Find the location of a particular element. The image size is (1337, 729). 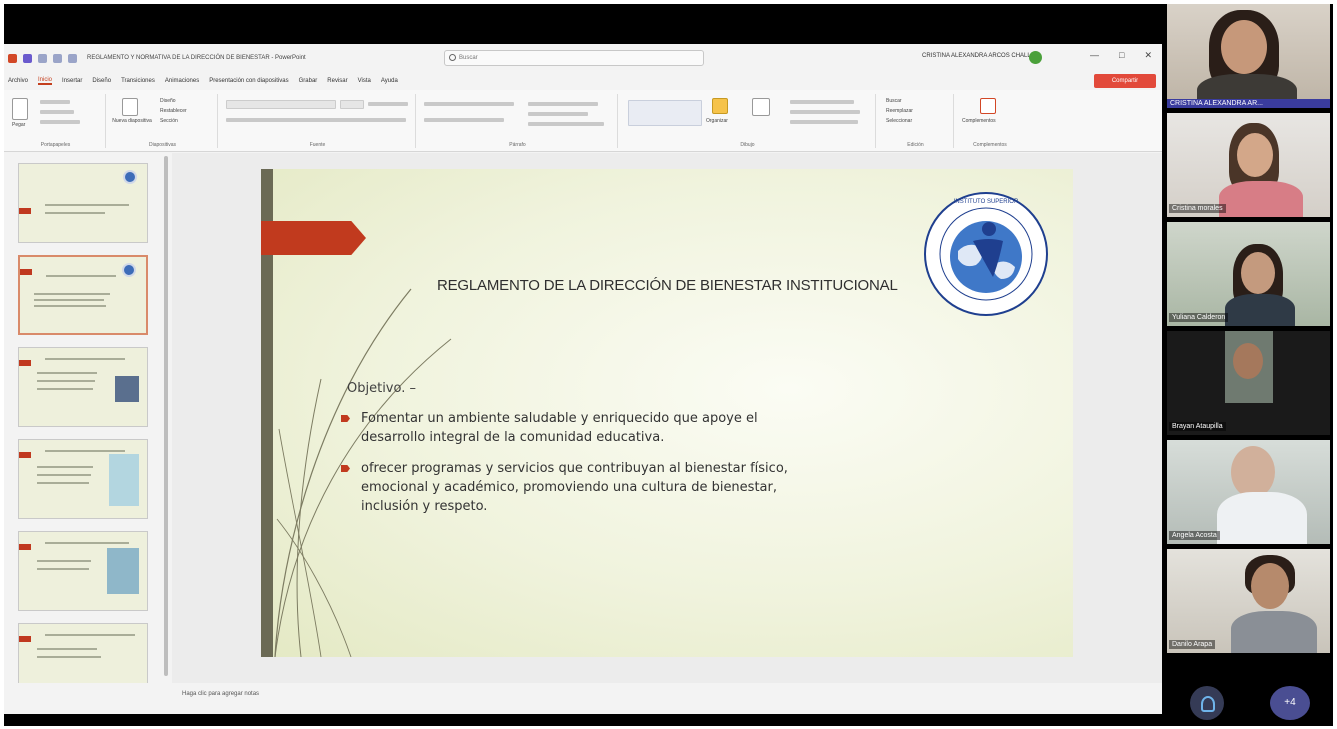

ribbon-group-drawing: Organizar Dibujo is located at coordinates (748, 121).